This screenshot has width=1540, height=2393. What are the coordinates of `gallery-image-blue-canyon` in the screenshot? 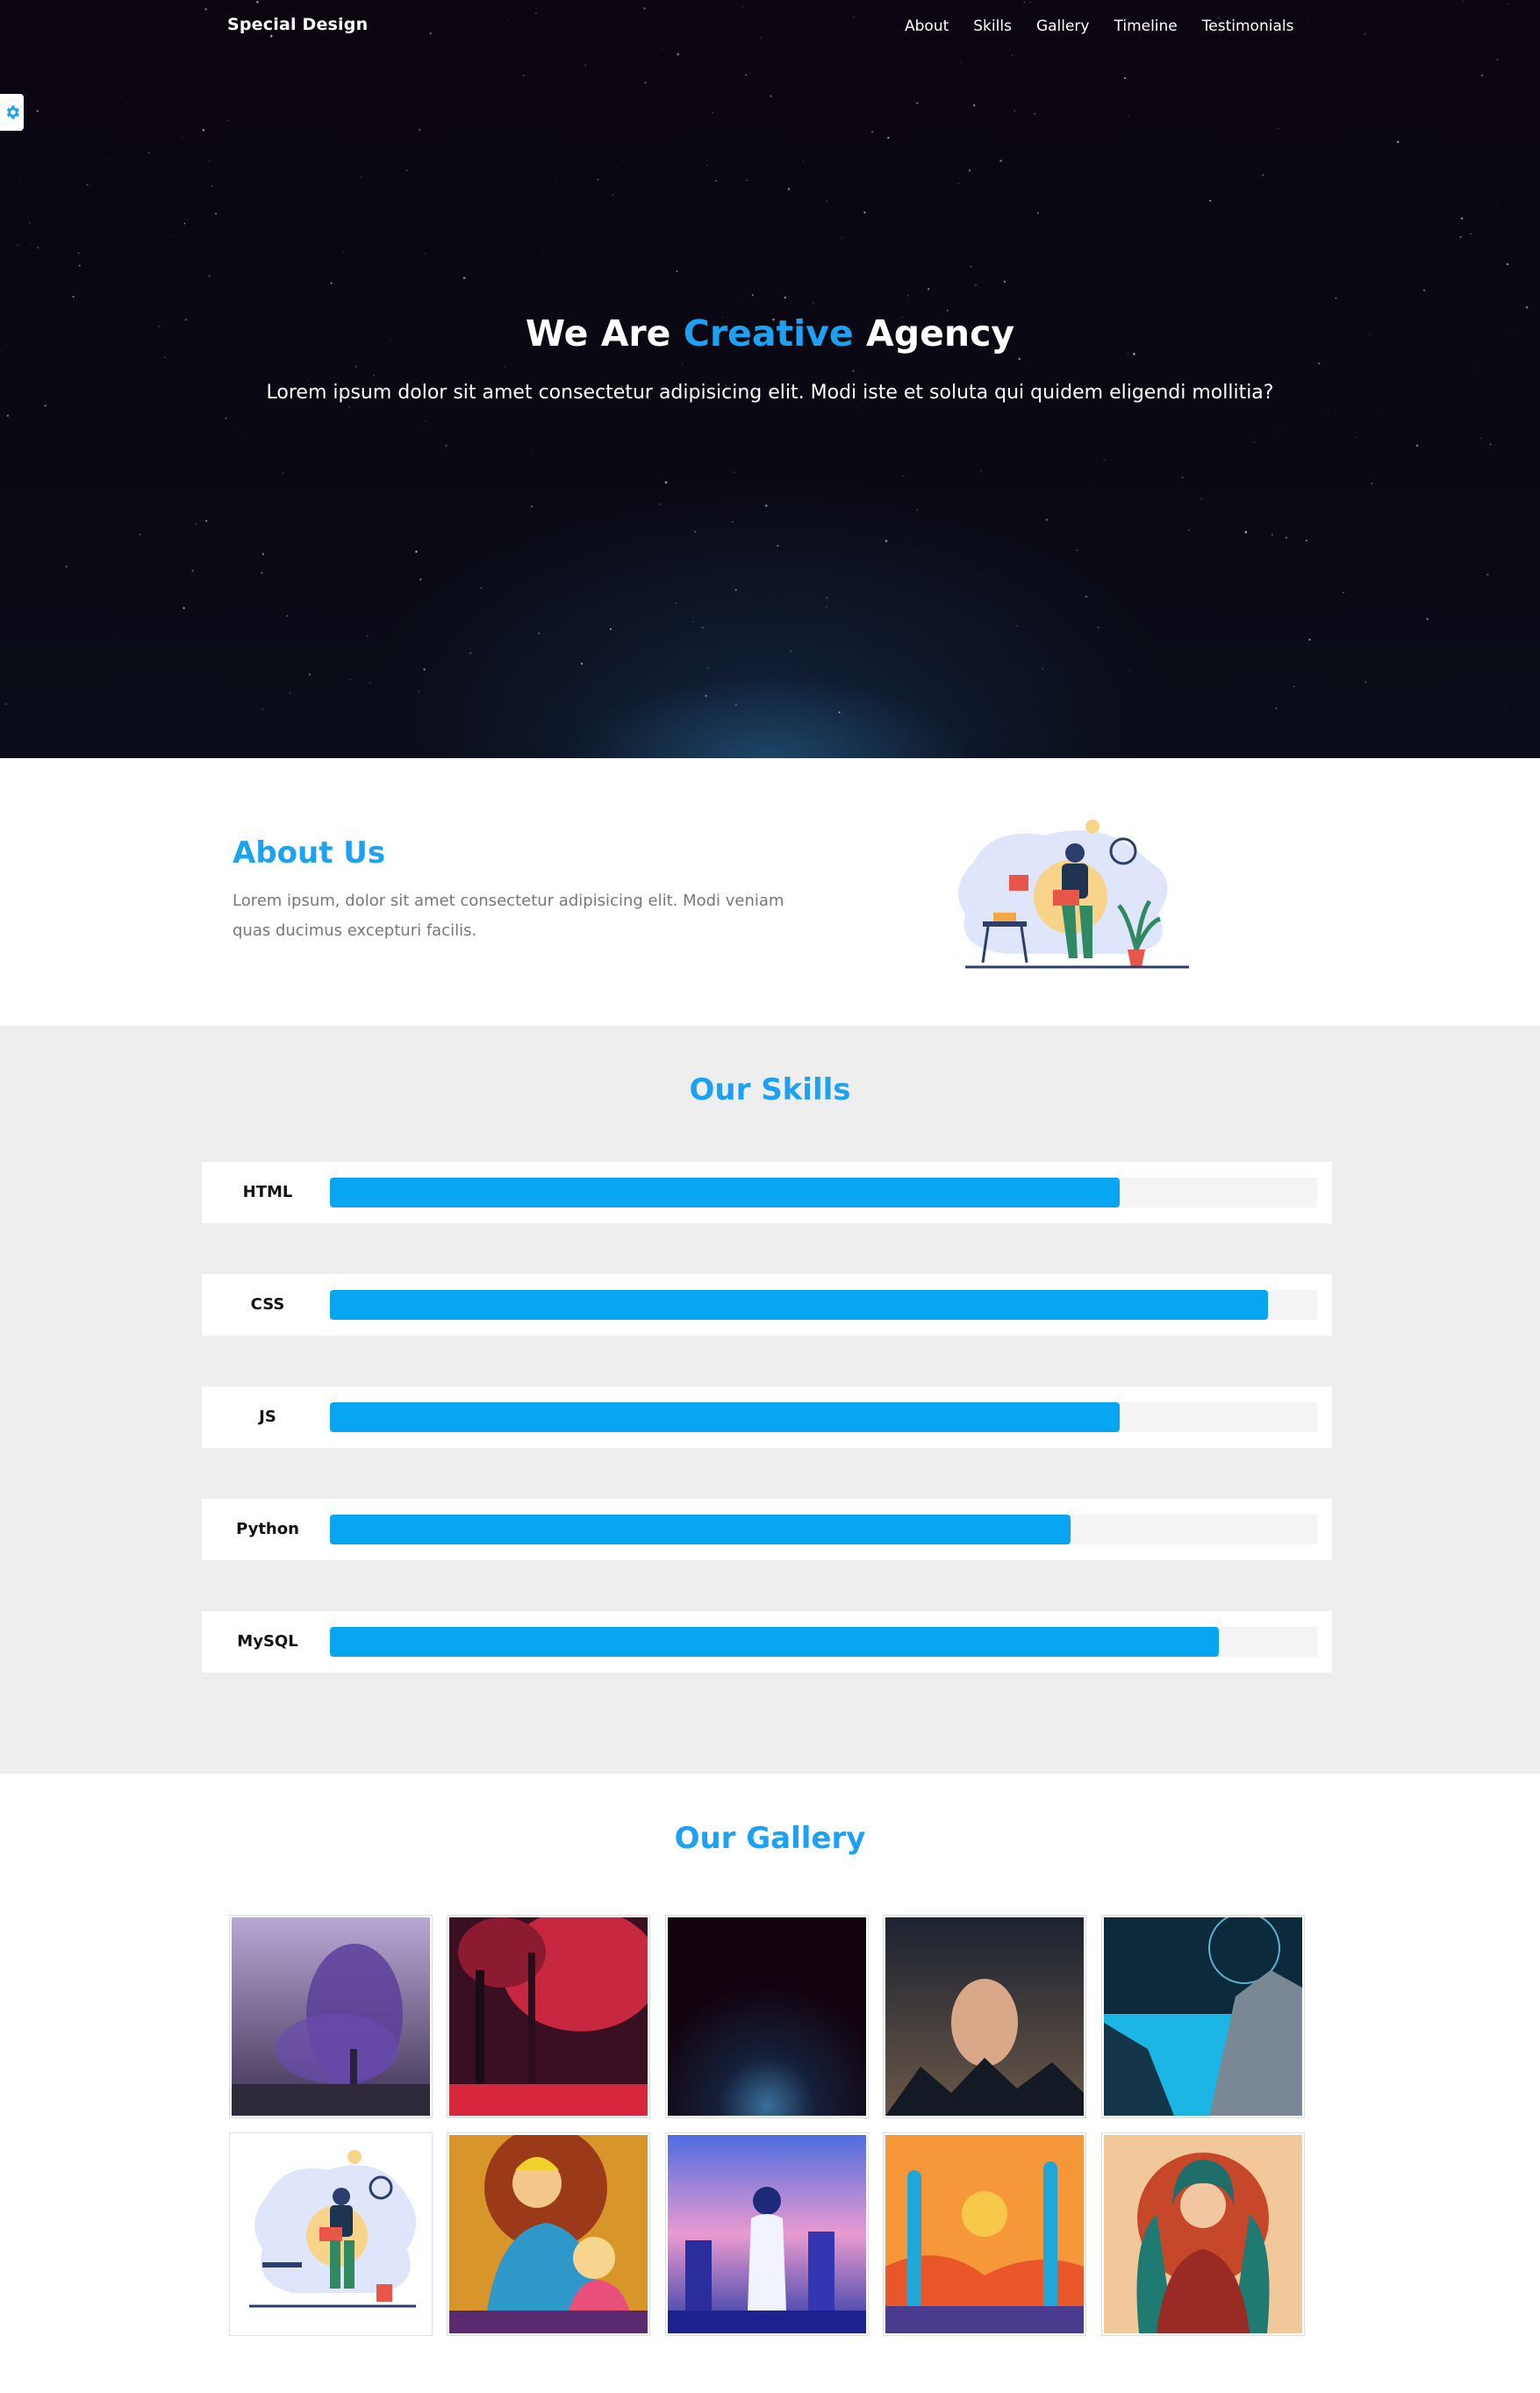 It's located at (1203, 2017).